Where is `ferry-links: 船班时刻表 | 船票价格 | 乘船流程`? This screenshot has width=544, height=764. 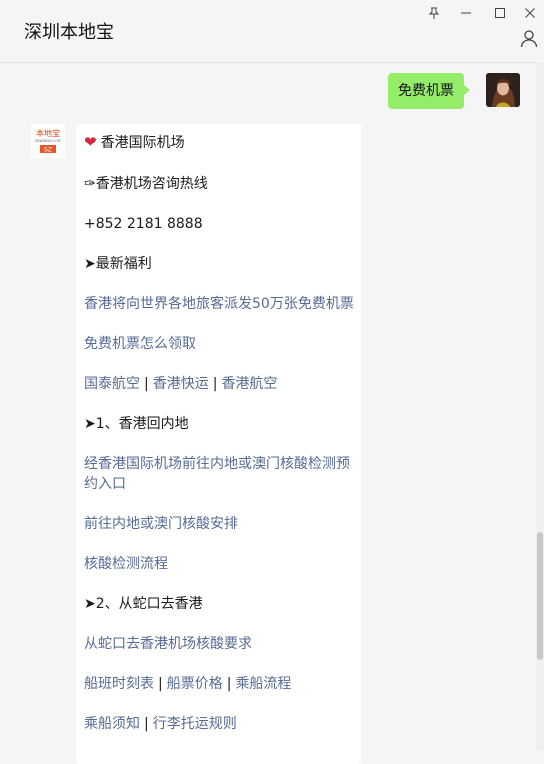 ferry-links: 船班时刻表 | 船票价格 | 乘船流程 is located at coordinates (188, 684).